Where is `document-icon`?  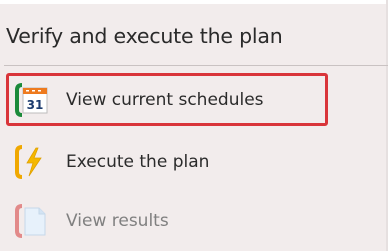
document-icon is located at coordinates (33, 221).